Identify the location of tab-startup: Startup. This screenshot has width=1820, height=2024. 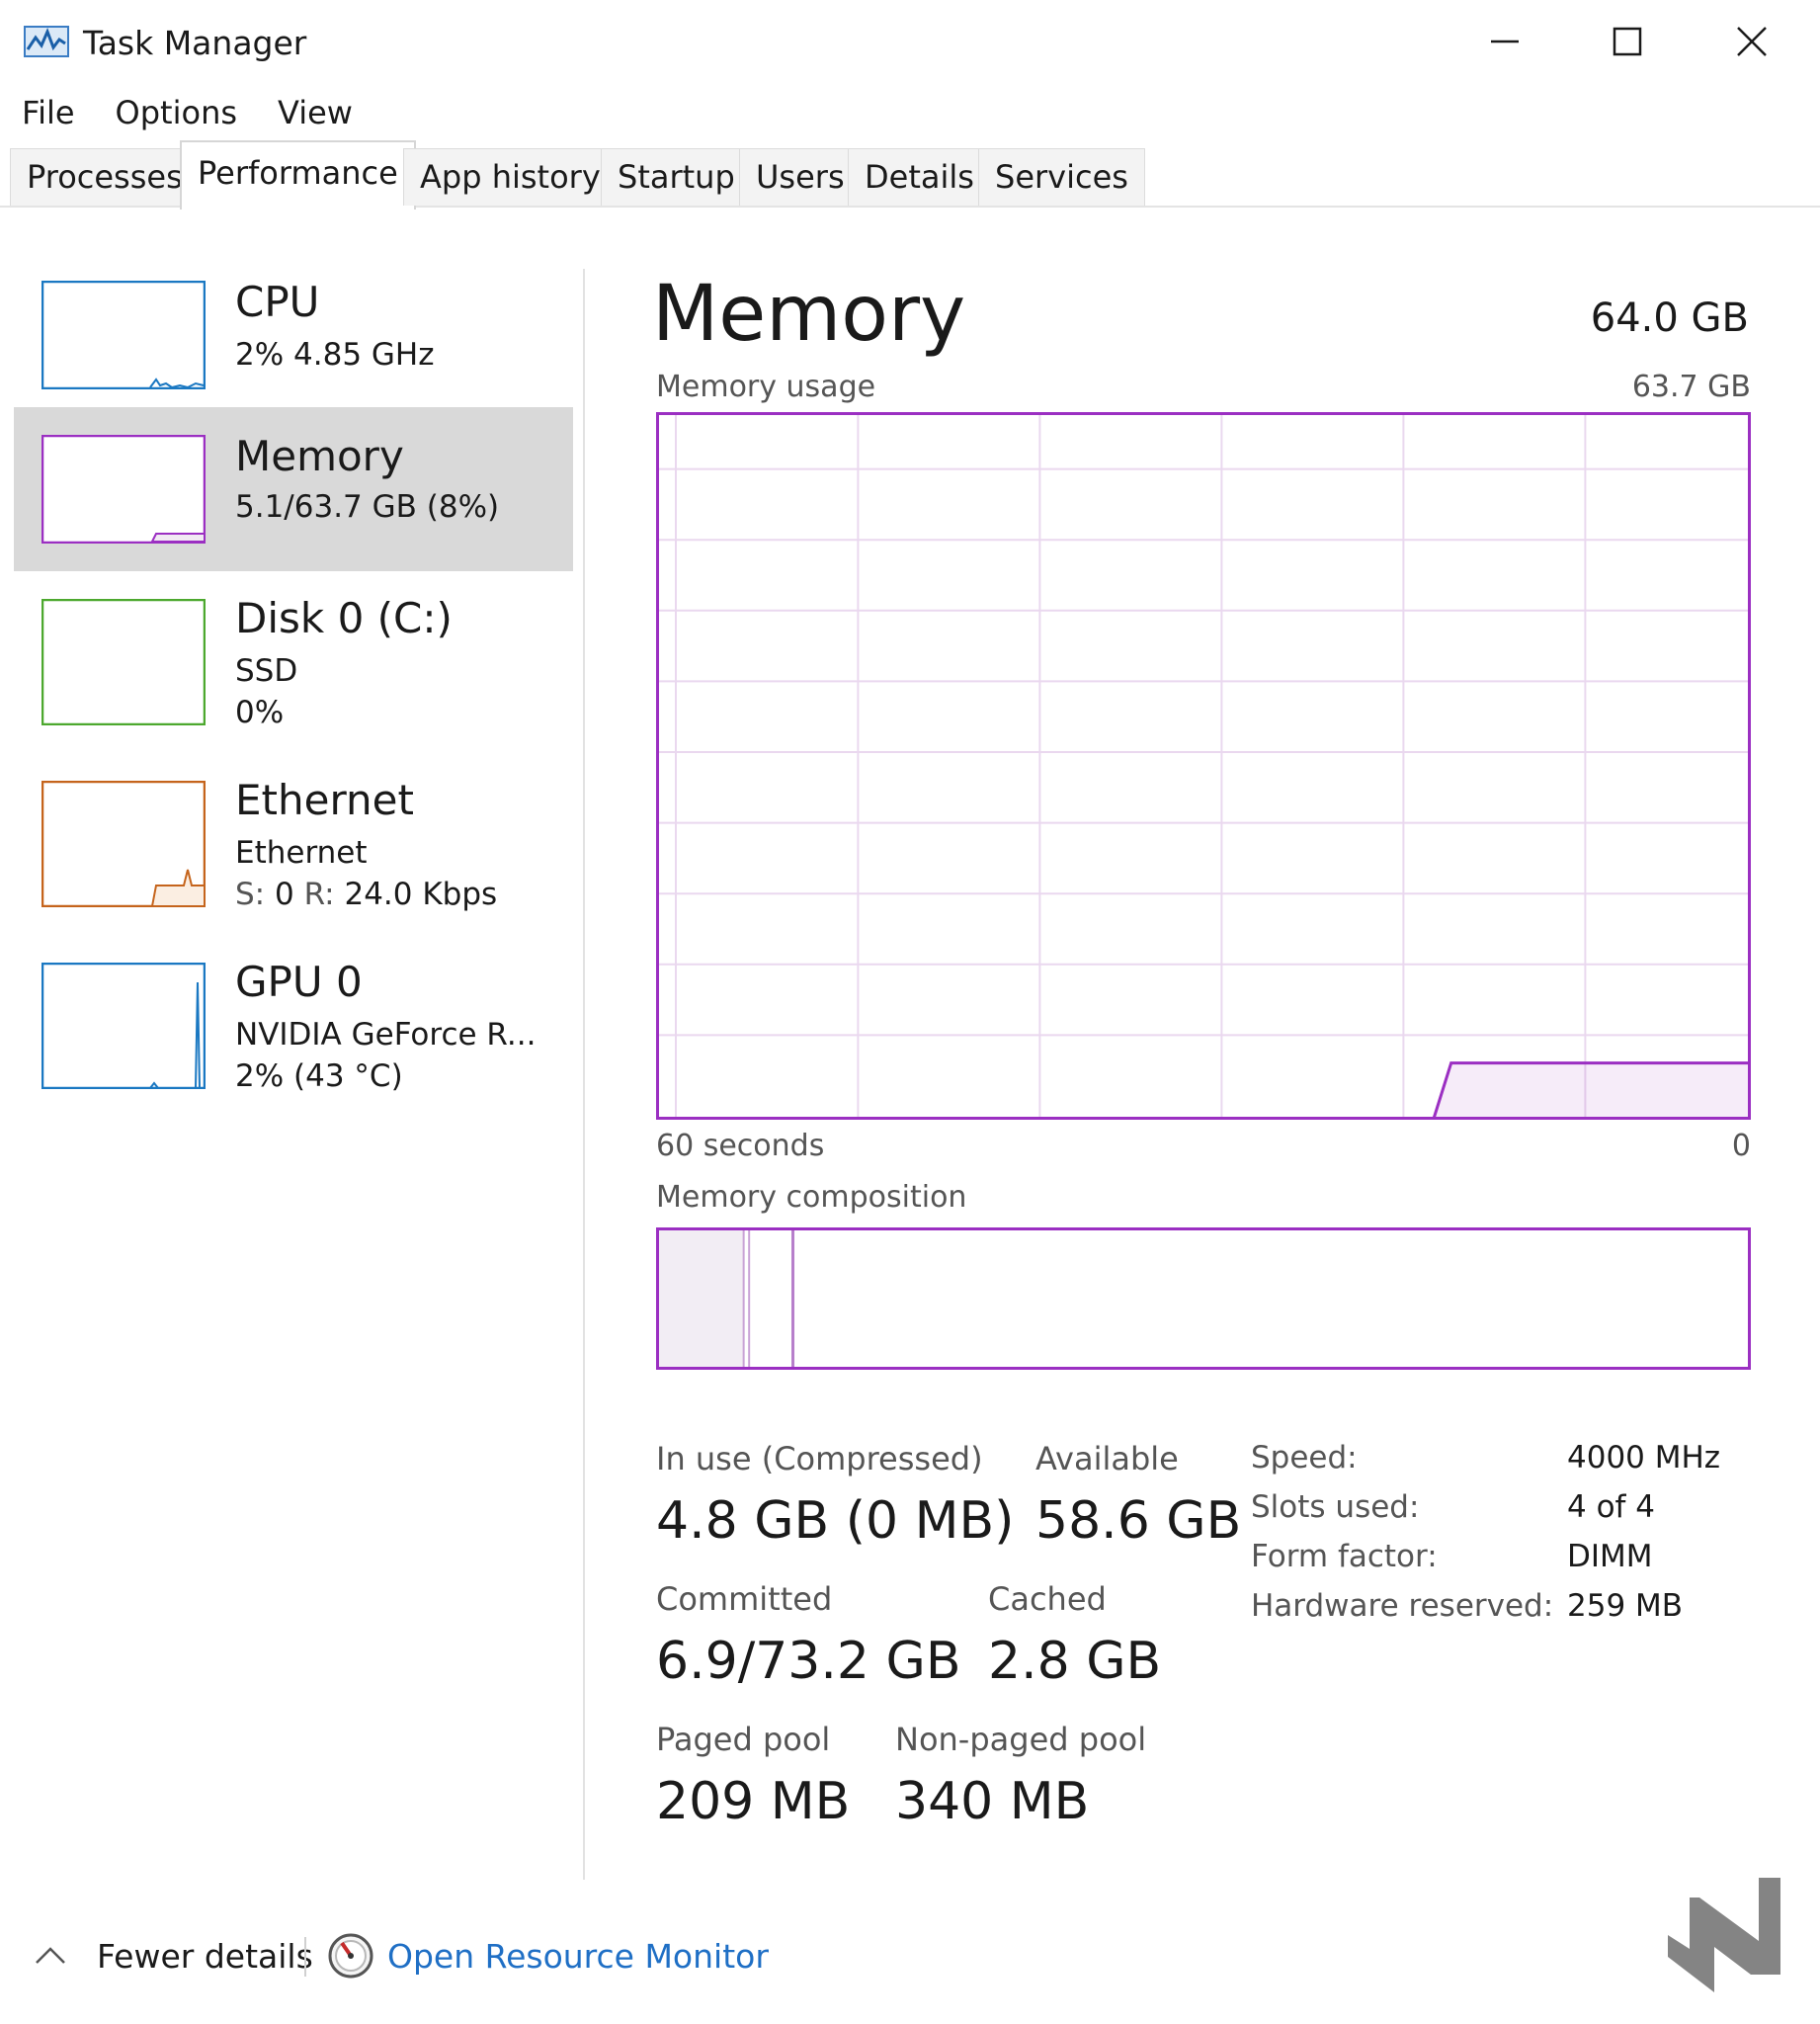
(676, 177).